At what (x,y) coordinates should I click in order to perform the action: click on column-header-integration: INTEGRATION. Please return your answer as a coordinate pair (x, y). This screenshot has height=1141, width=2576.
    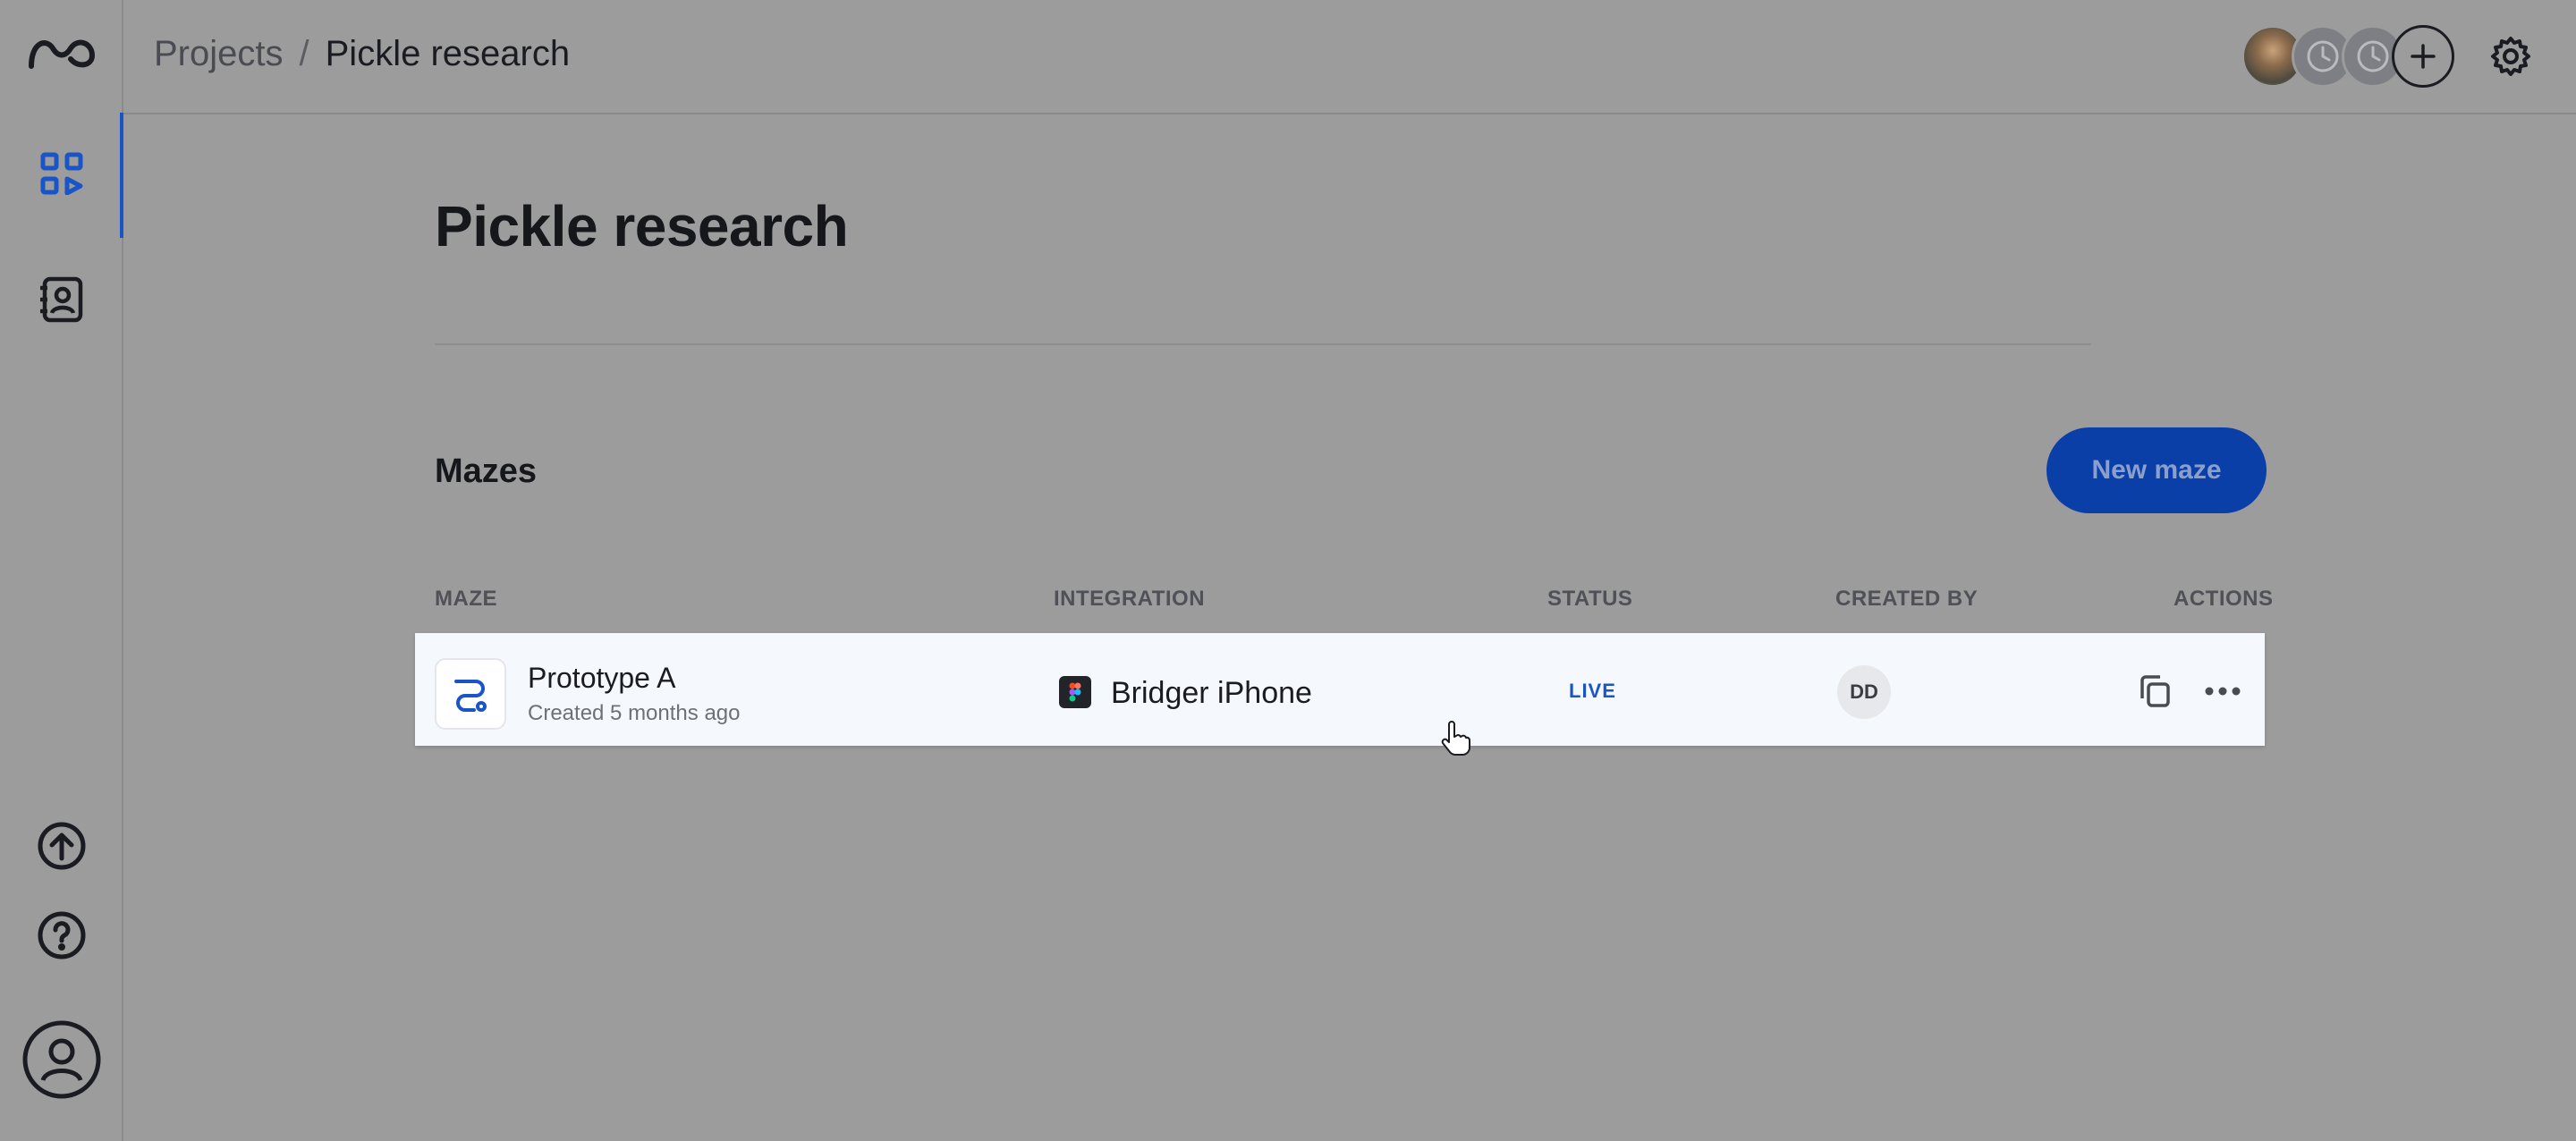
    Looking at the image, I should click on (1130, 599).